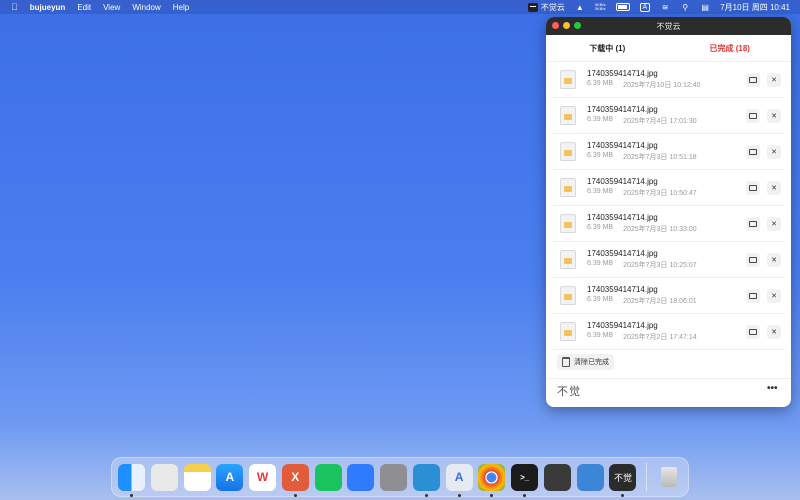 Image resolution: width=800 pixels, height=500 pixels. Describe the element at coordinates (645, 7) in the screenshot. I see `input-method-indicator: A` at that location.